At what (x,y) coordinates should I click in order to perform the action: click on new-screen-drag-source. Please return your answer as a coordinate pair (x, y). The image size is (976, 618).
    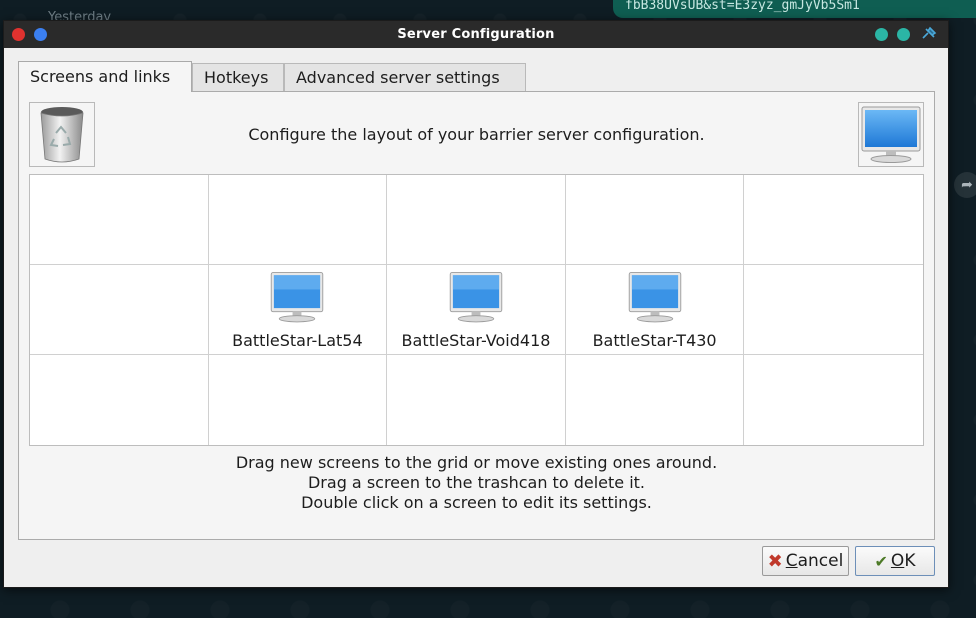
    Looking at the image, I should click on (891, 134).